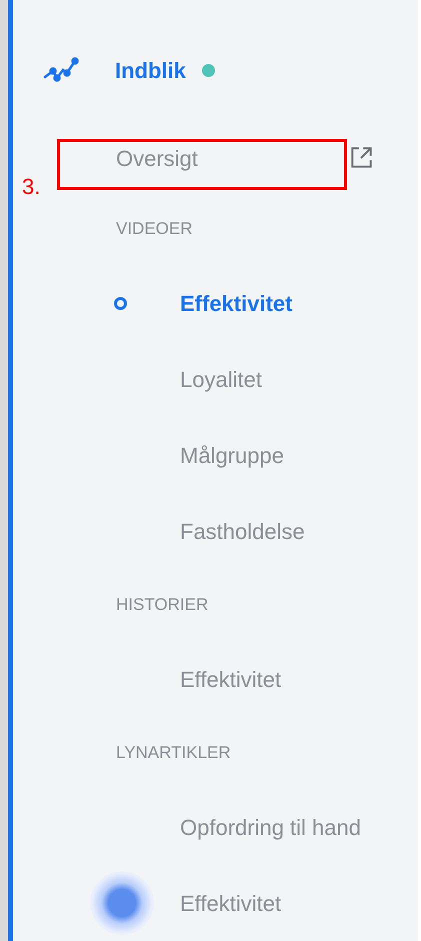 This screenshot has height=941, width=421. What do you see at coordinates (154, 229) in the screenshot?
I see `section-heading: VIDEOER` at bounding box center [154, 229].